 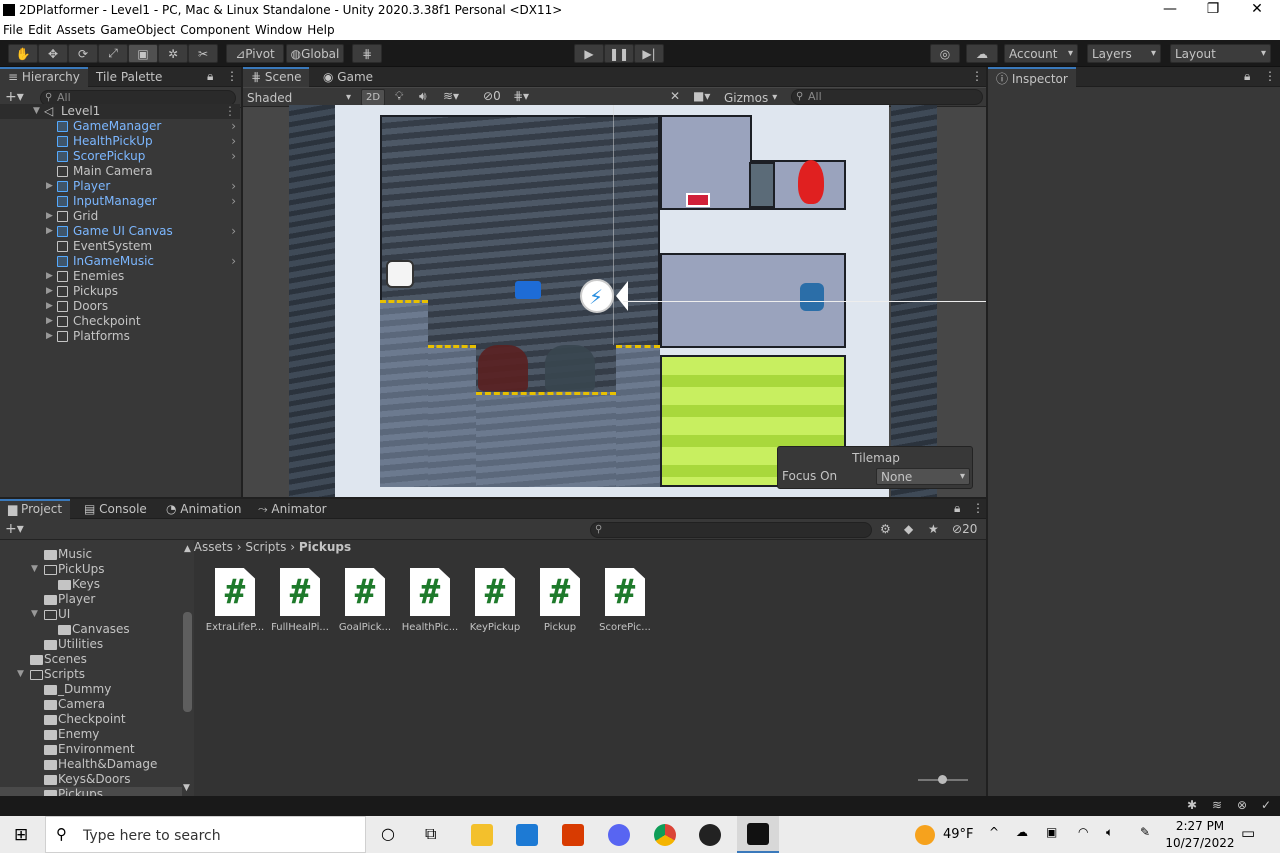 I want to click on global-toggle: ◍ Global, so click(x=315, y=53).